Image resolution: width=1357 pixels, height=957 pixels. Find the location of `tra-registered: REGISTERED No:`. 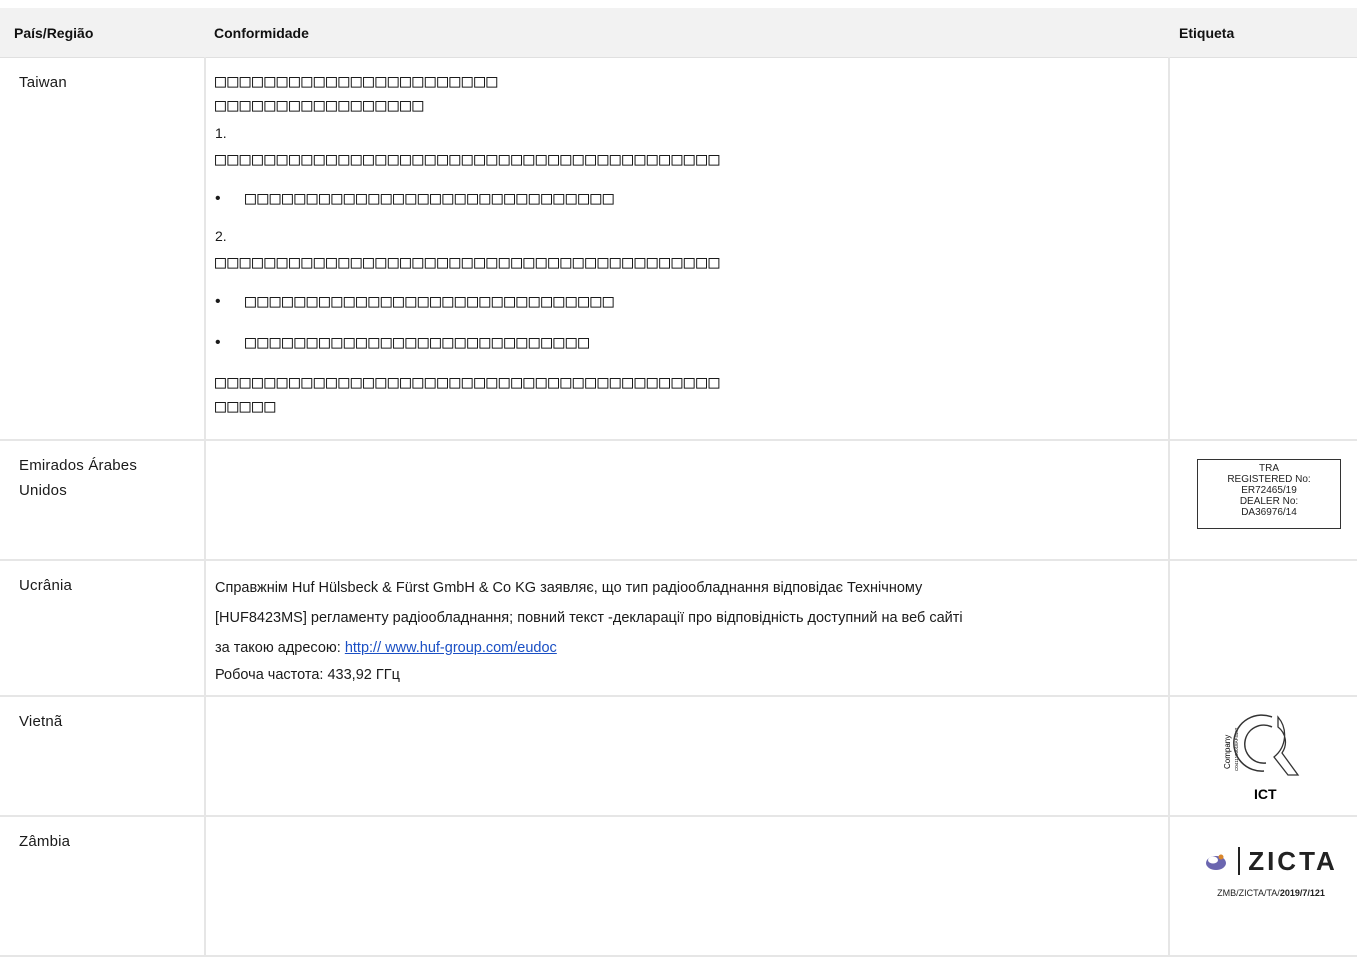

tra-registered: REGISTERED No: is located at coordinates (1269, 479).